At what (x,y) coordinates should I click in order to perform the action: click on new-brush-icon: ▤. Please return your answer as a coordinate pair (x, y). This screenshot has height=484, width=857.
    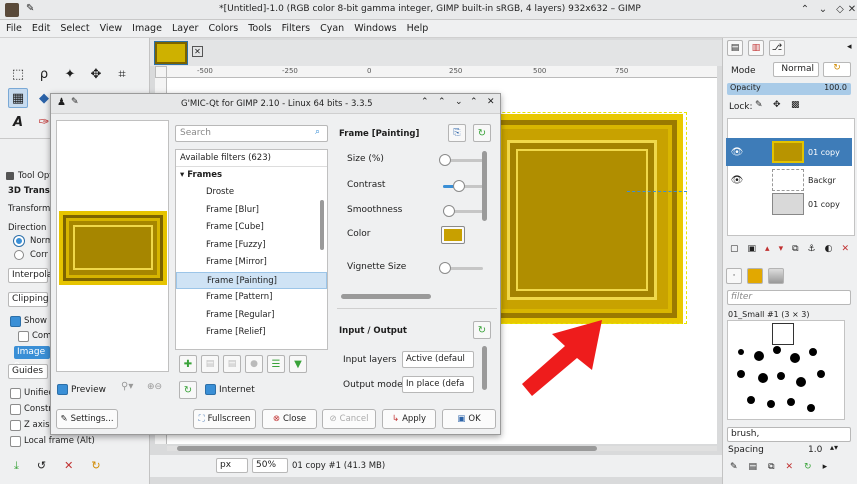
    Looking at the image, I should click on (753, 467).